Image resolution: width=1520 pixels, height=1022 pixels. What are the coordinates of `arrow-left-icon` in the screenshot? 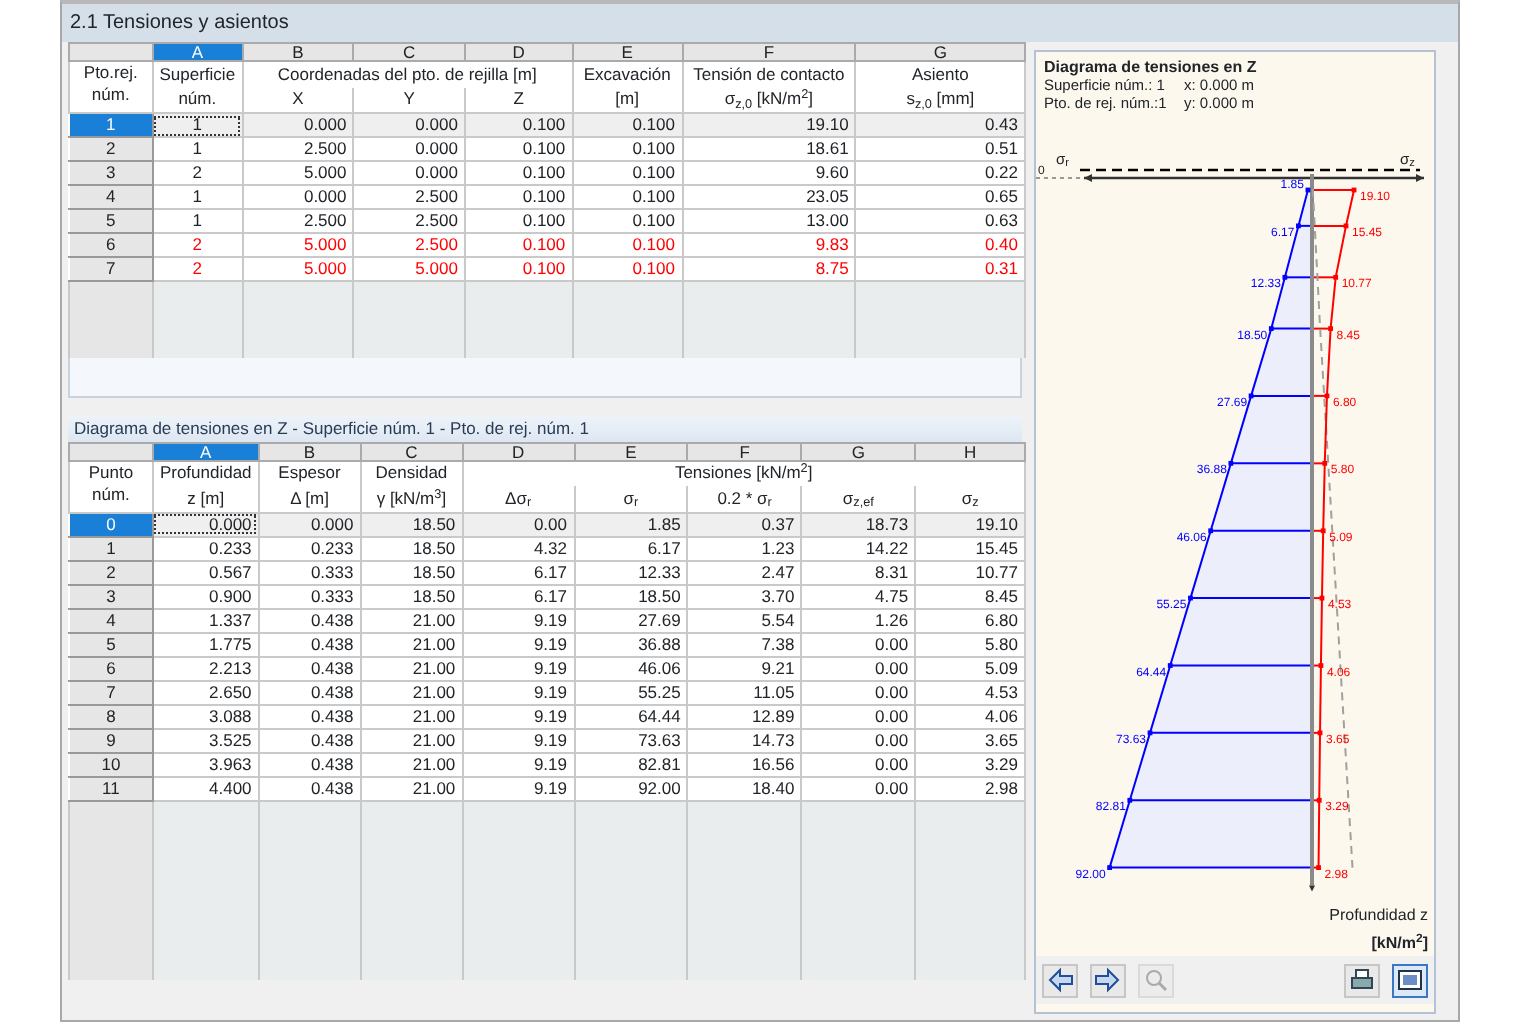 It's located at (1060, 980).